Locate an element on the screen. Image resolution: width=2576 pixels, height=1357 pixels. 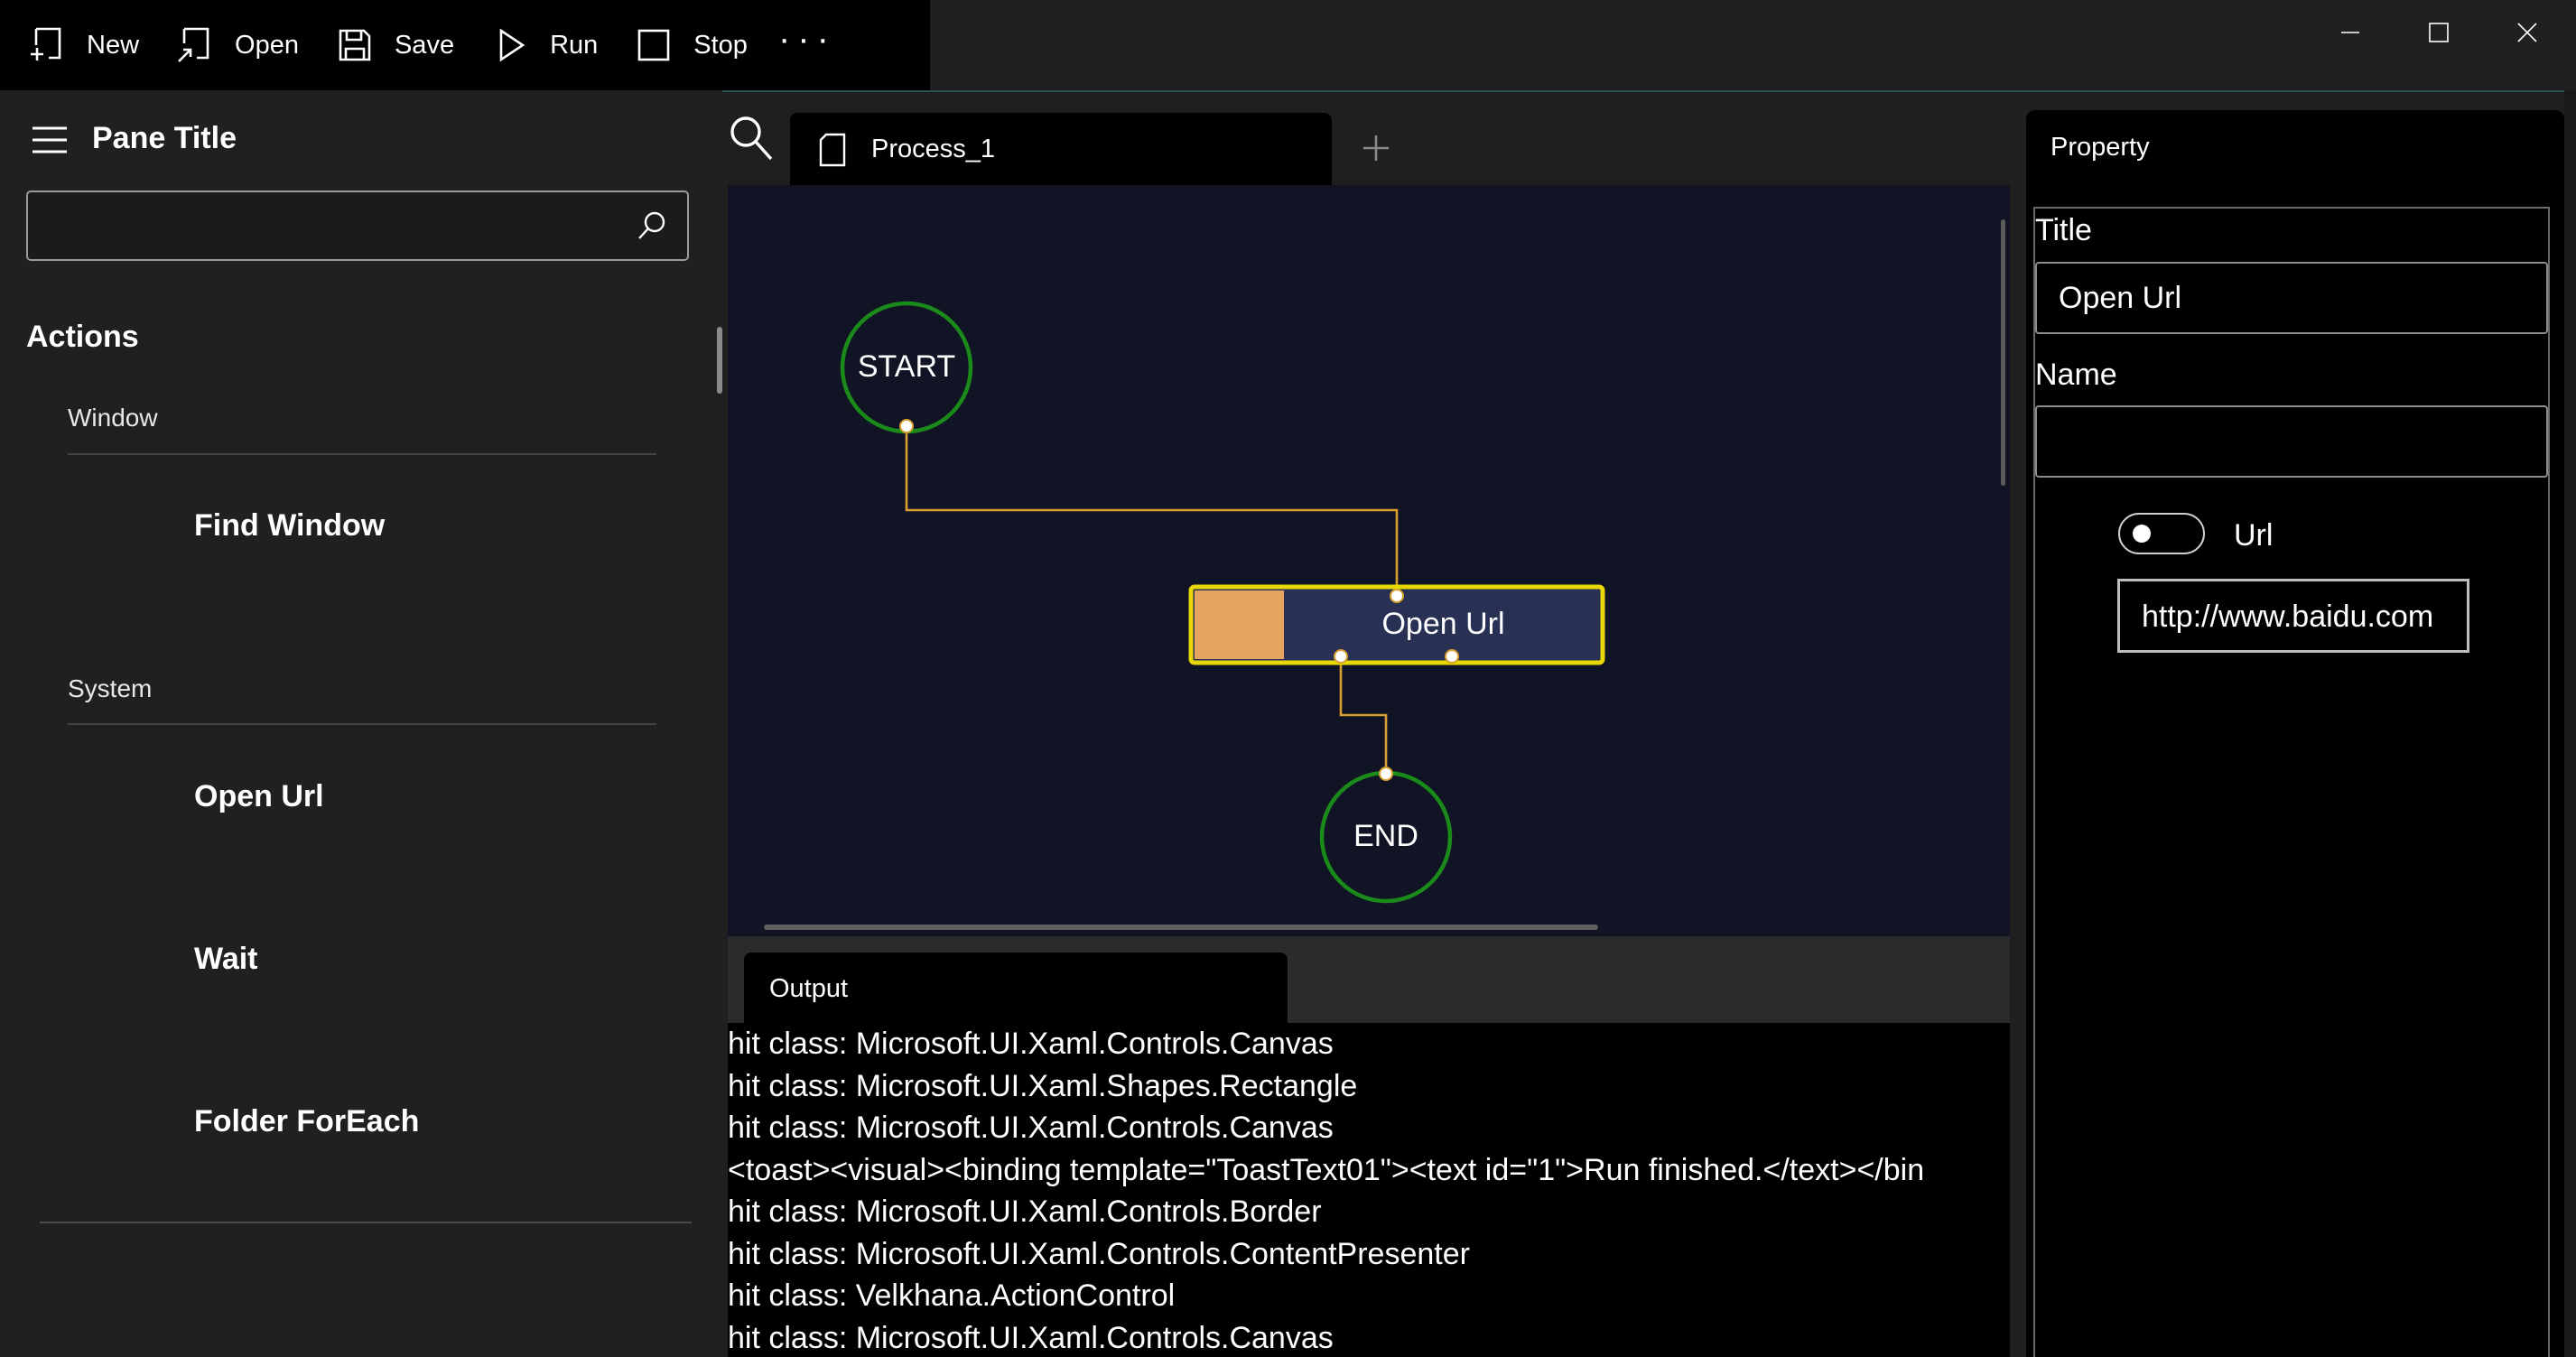
group-label-window: Window is located at coordinates (113, 418).